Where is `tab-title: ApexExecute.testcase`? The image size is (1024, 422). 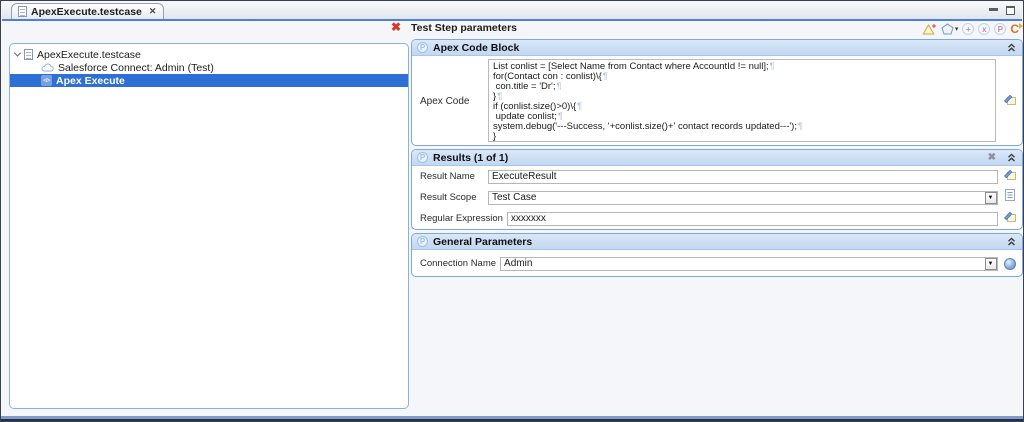
tab-title: ApexExecute.testcase is located at coordinates (86, 11).